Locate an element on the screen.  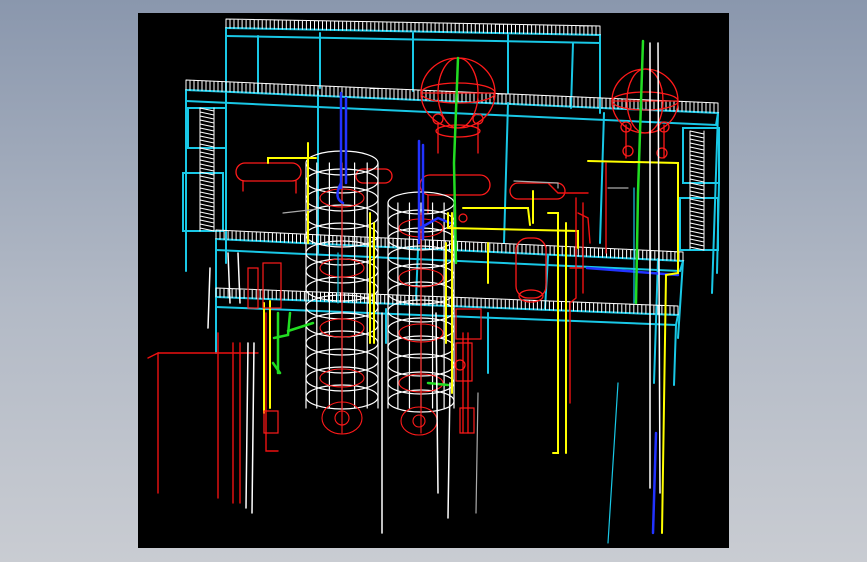
distillation-columns is located at coordinates (380, 281).